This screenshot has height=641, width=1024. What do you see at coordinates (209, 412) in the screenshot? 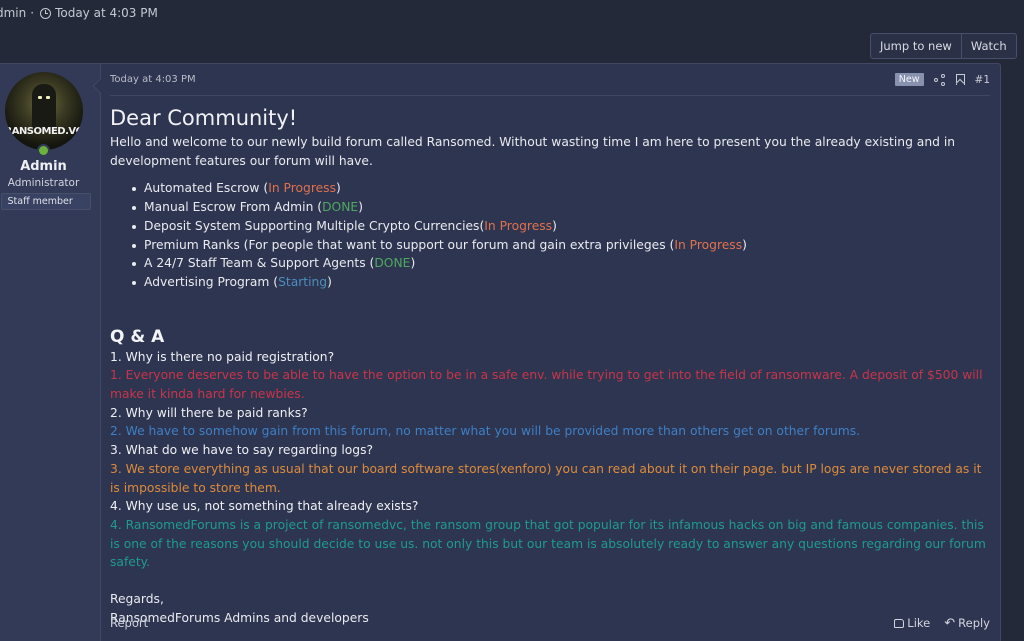
I see `qa-question: 2. Why will there be paid ranks?` at bounding box center [209, 412].